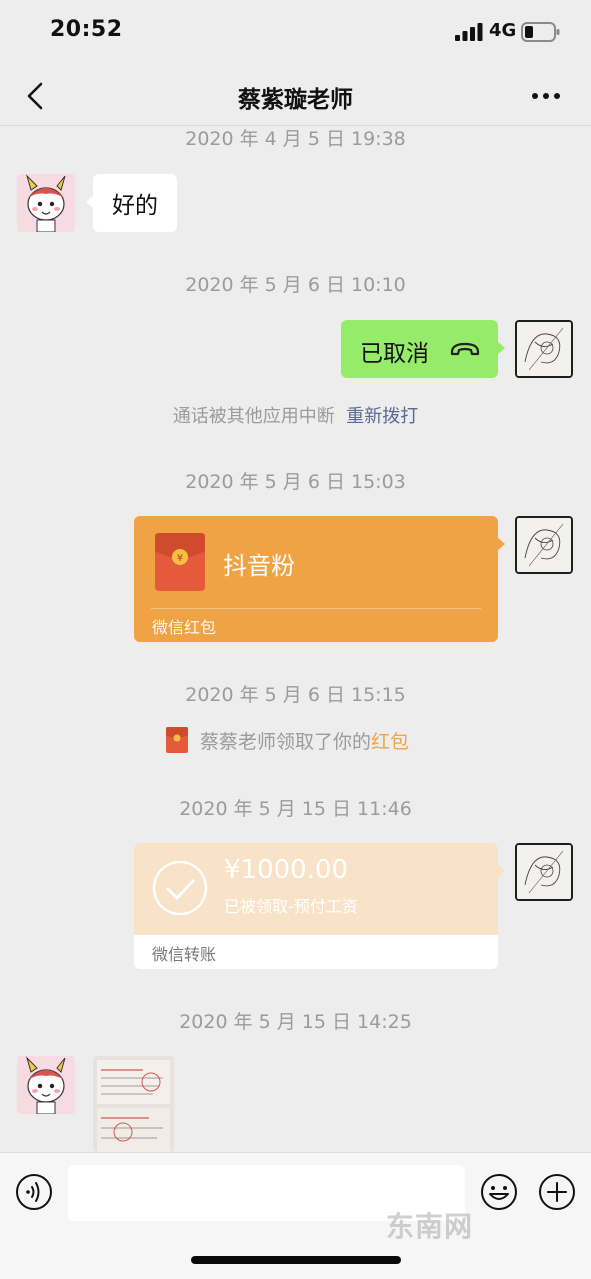 Image resolution: width=591 pixels, height=1279 pixels. I want to click on timestamp: 2020 年 5 月 15 日 11:46, so click(295, 809).